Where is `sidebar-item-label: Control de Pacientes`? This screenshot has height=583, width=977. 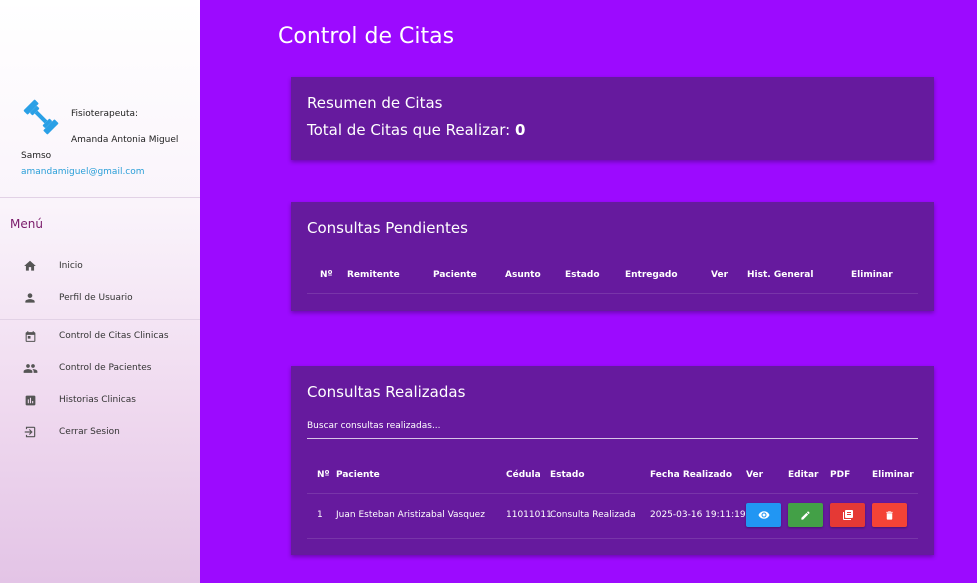 sidebar-item-label: Control de Pacientes is located at coordinates (105, 368).